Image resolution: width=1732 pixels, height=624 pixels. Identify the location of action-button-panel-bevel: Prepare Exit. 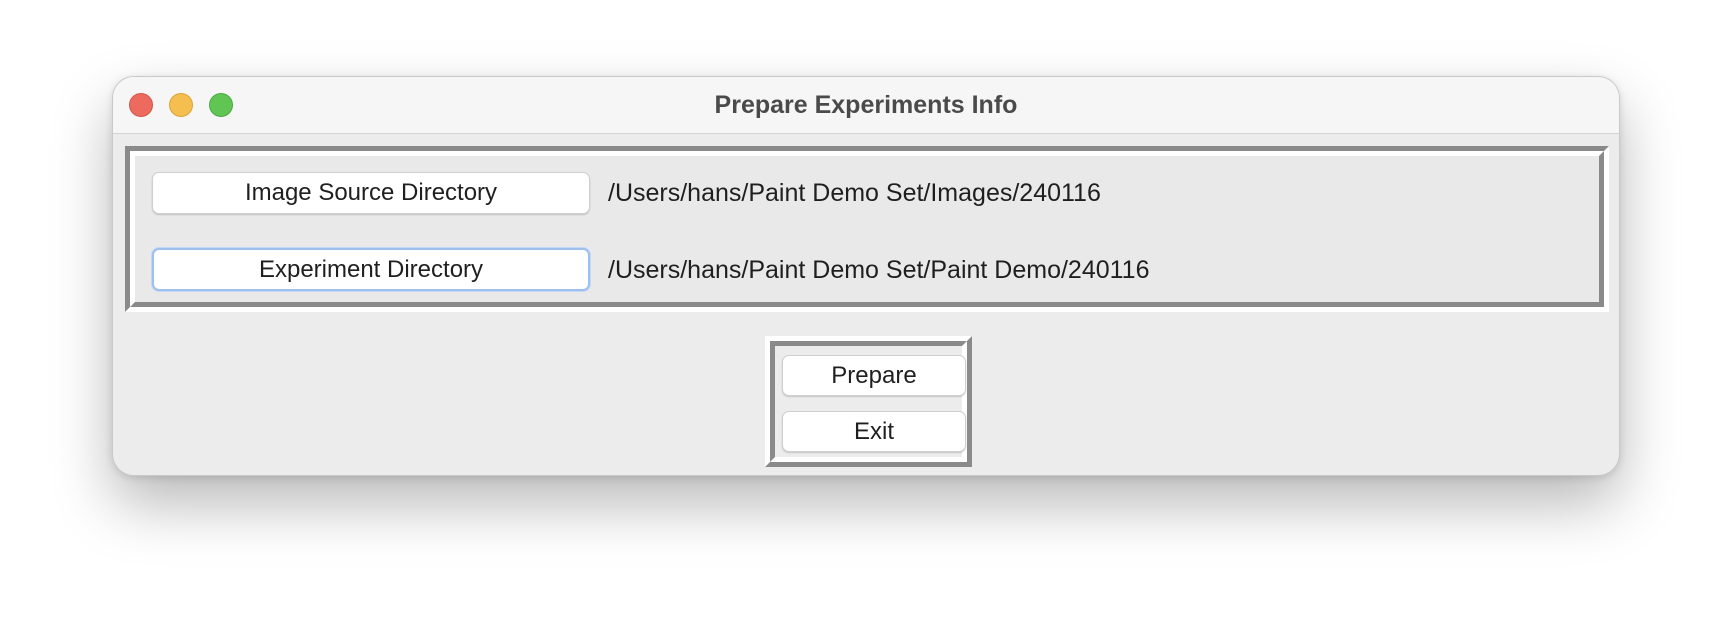
(868, 401).